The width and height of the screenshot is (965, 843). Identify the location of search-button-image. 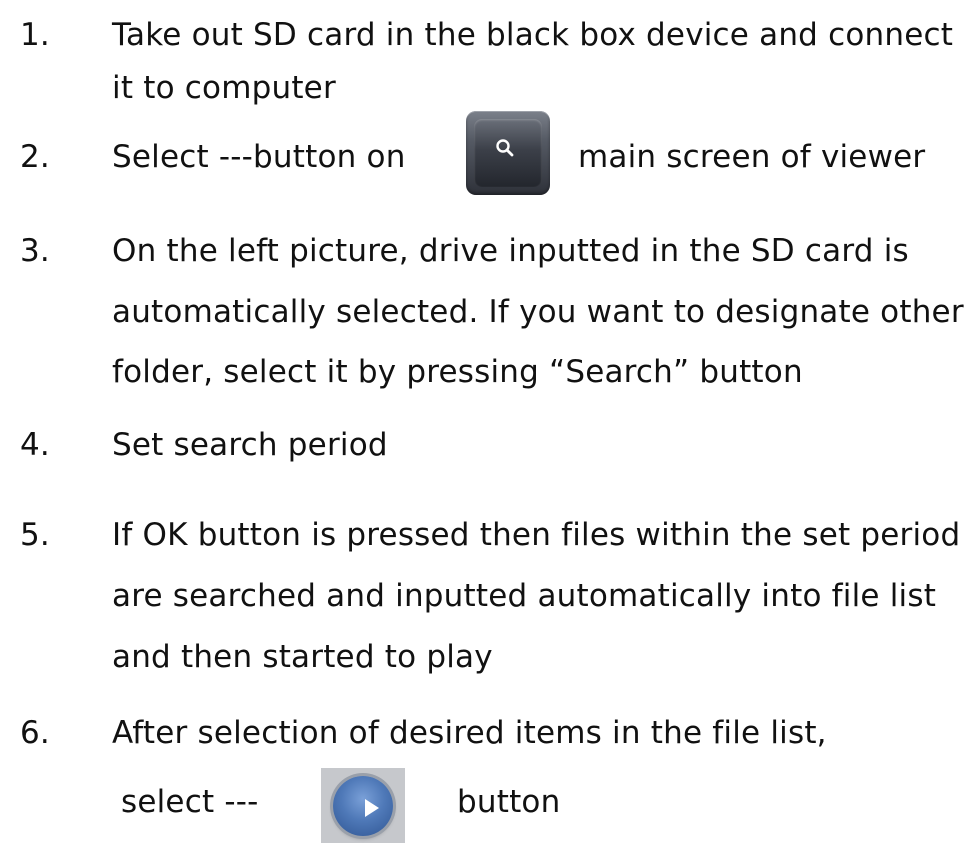
(508, 153).